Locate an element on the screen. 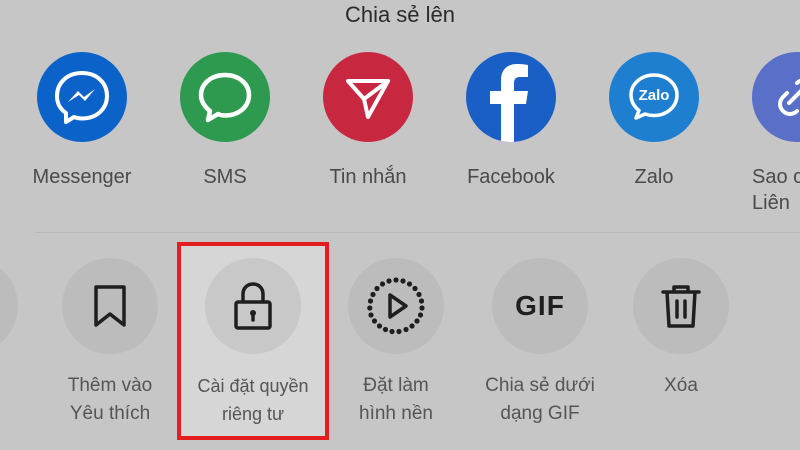  share-label-sms: SMS is located at coordinates (225, 177).